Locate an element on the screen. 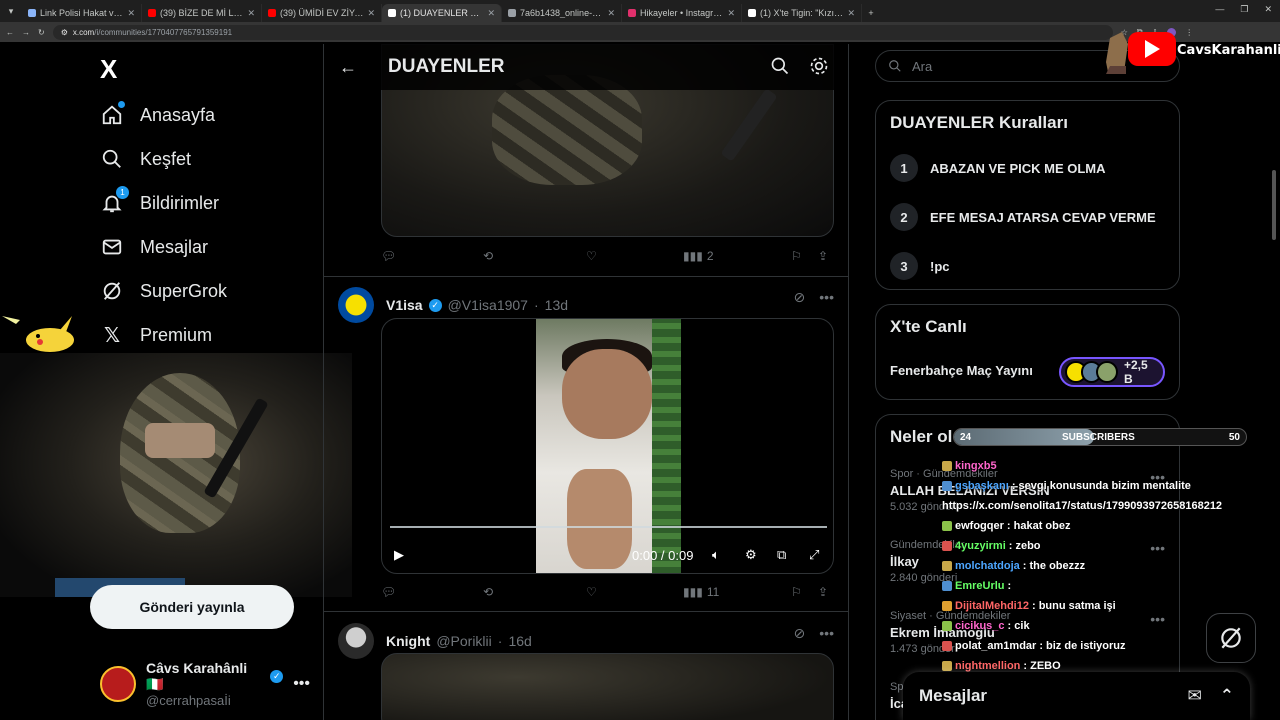 The image size is (1280, 720). chat-message: ewfogqer: hakat obez is located at coordinates (1006, 526).